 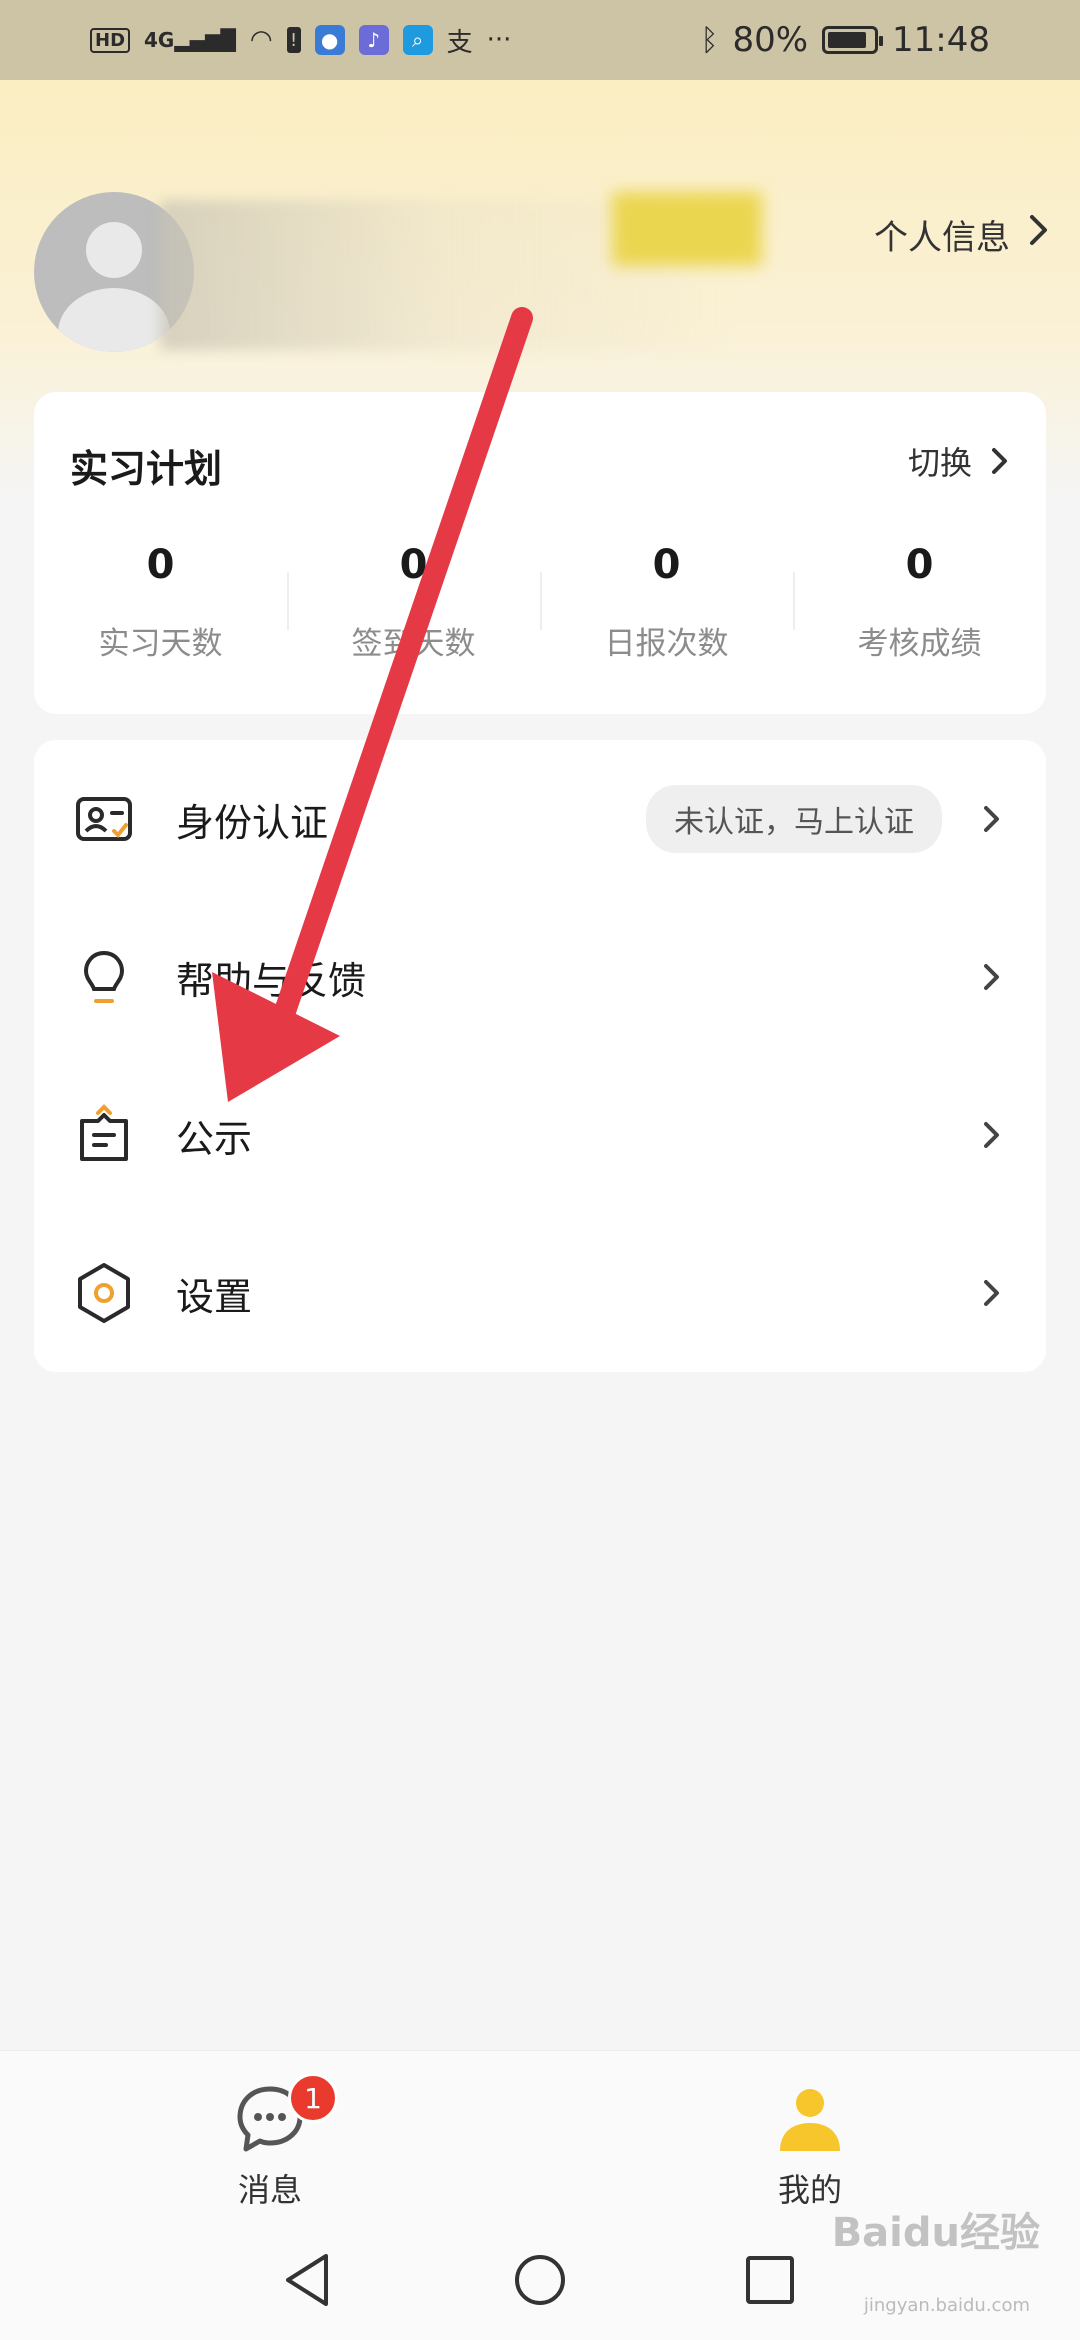 What do you see at coordinates (104, 819) in the screenshot?
I see `id-card-icon` at bounding box center [104, 819].